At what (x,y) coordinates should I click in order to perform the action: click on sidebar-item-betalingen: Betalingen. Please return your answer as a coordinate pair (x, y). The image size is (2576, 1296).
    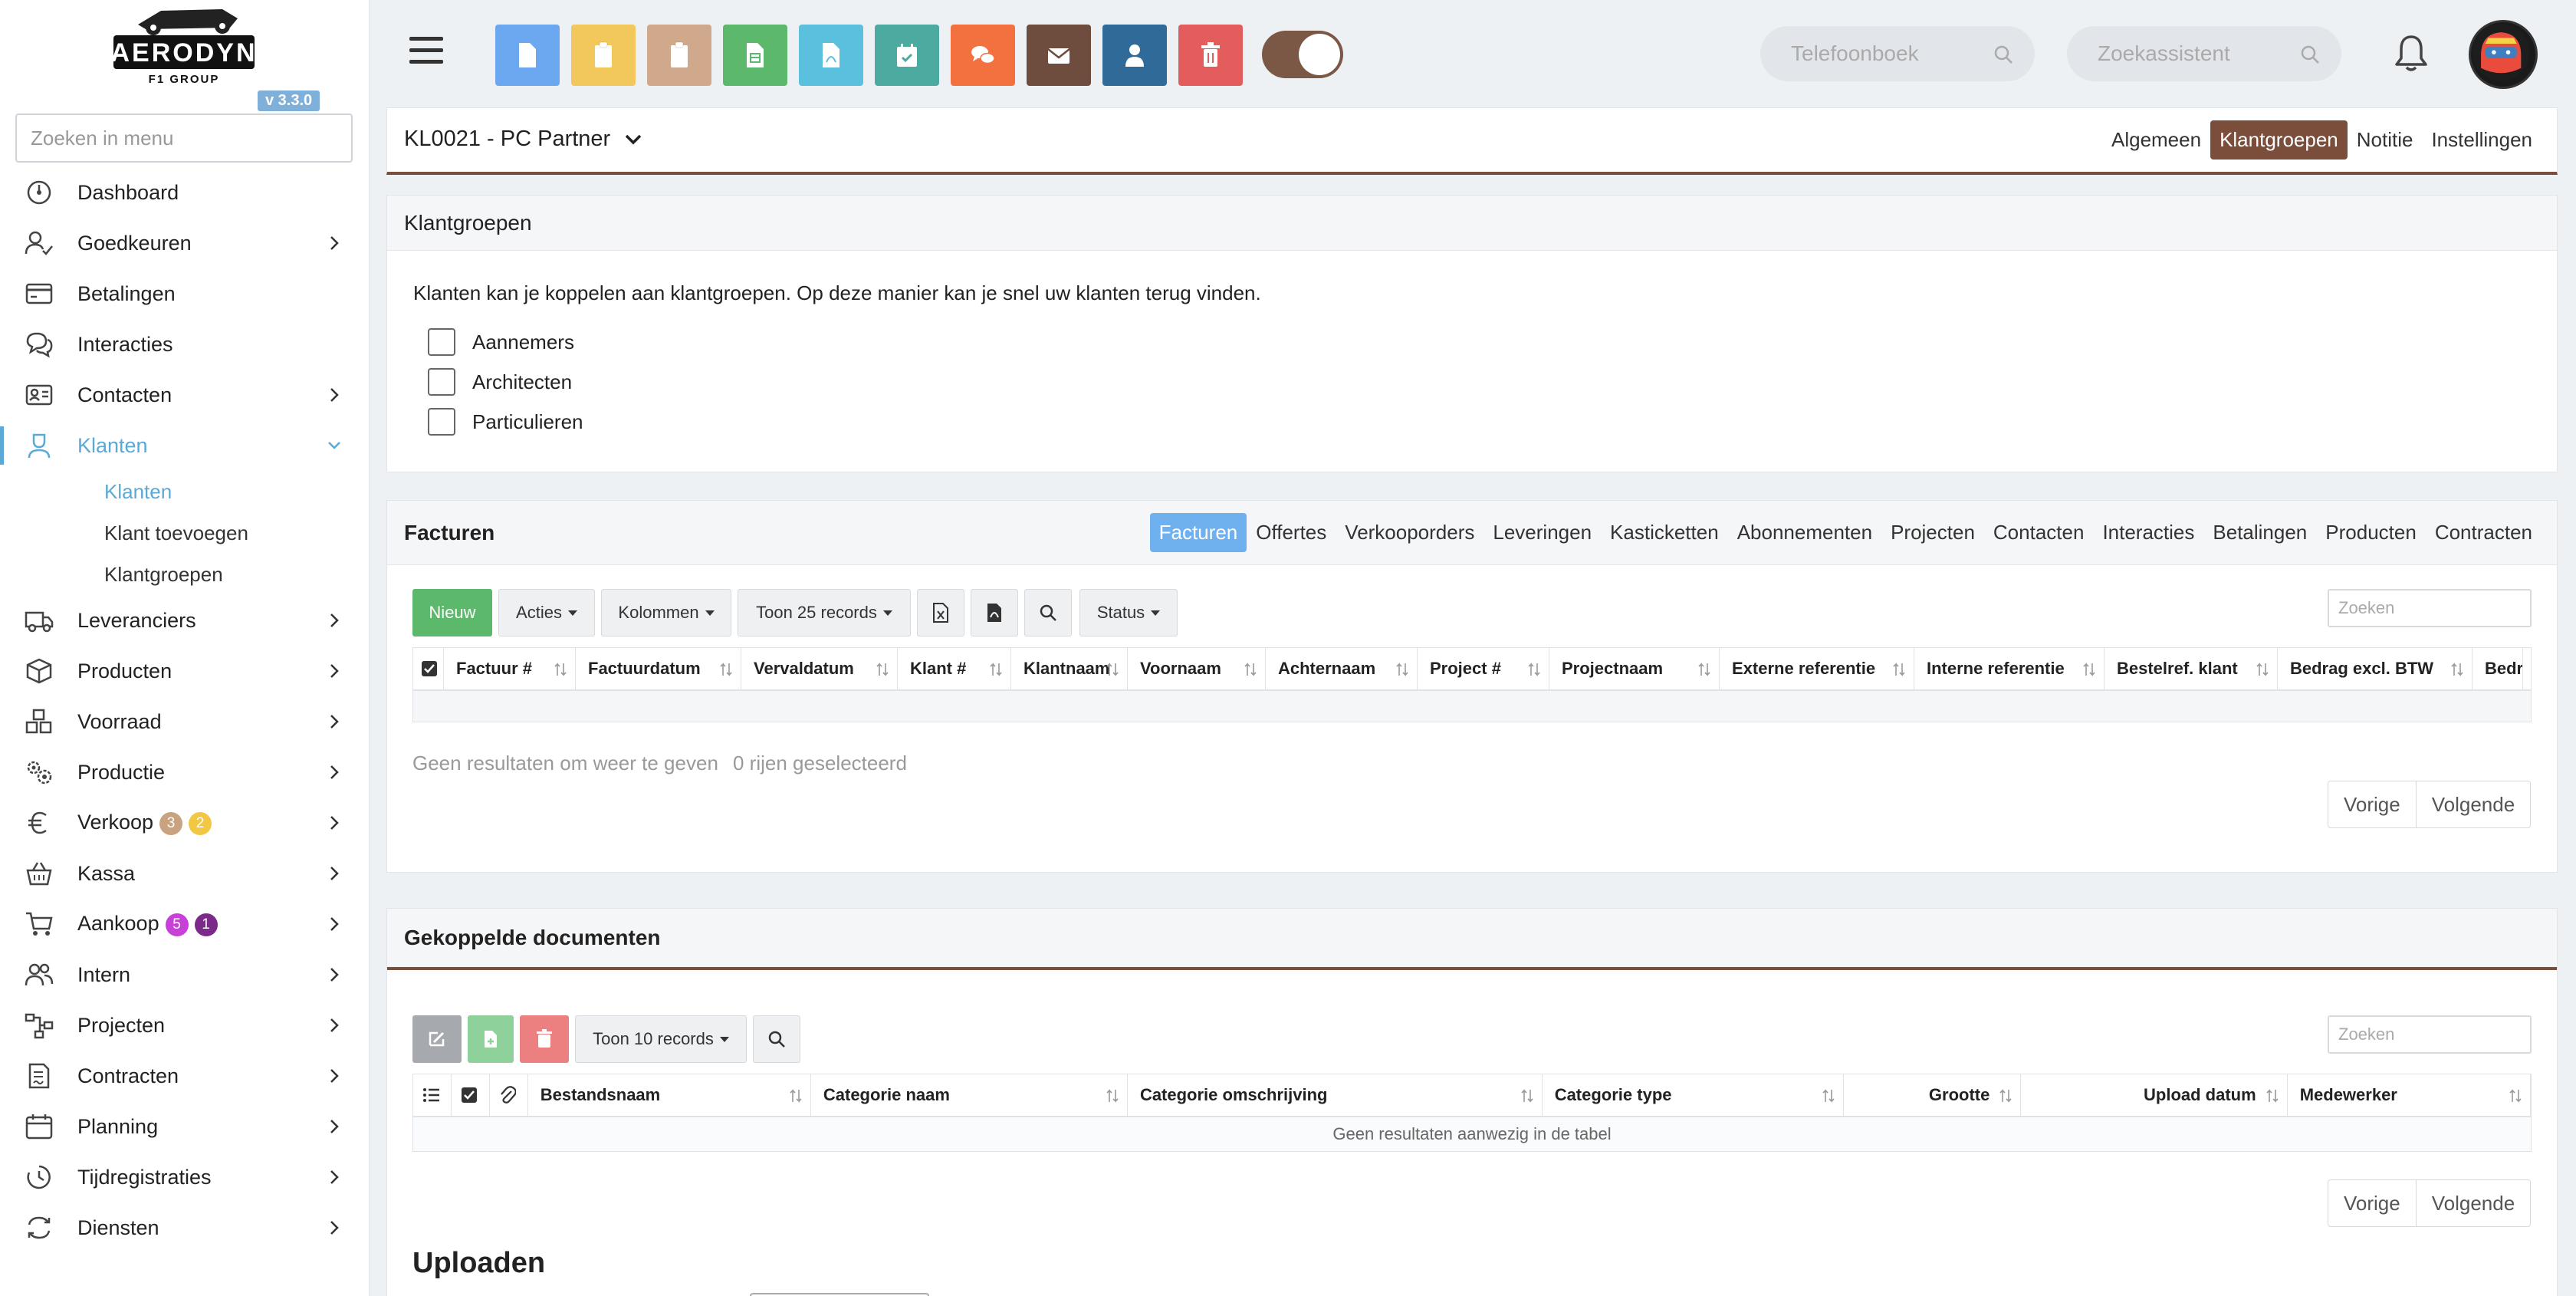
    Looking at the image, I should click on (185, 293).